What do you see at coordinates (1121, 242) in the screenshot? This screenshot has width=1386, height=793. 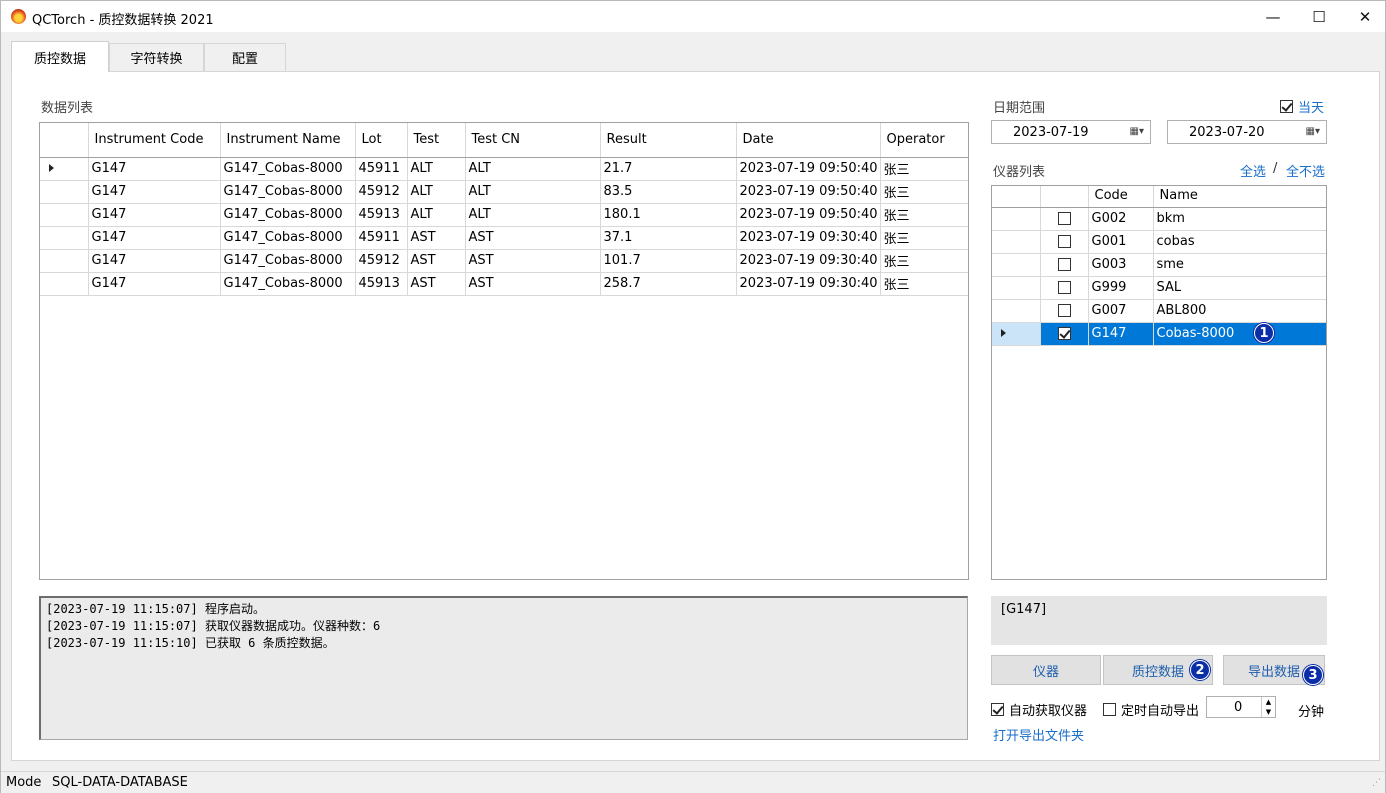 I see `instrument-code: G001` at bounding box center [1121, 242].